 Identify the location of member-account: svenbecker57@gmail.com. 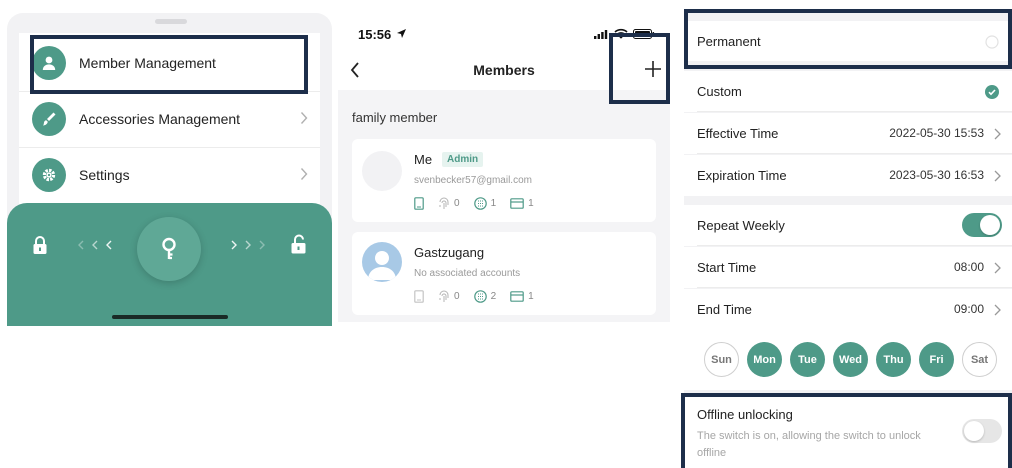
(473, 180).